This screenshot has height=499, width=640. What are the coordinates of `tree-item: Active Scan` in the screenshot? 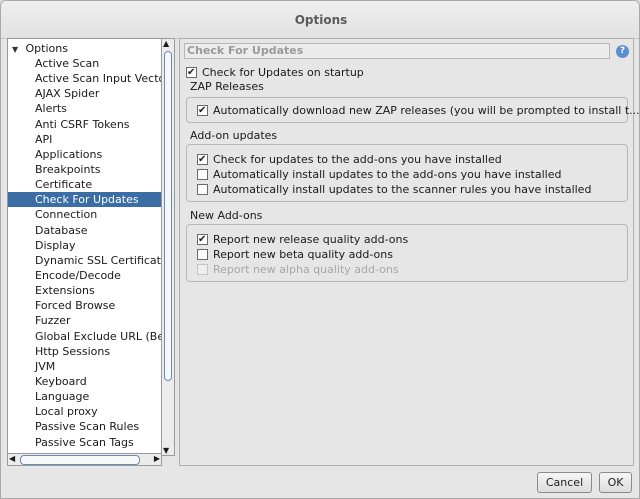 It's located at (84, 63).